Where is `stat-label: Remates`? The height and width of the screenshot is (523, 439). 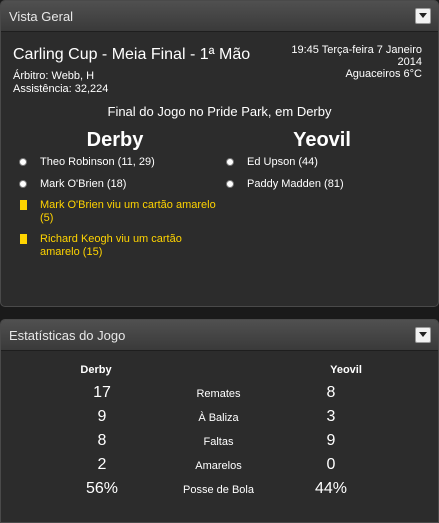
stat-label: Remates is located at coordinates (218, 394).